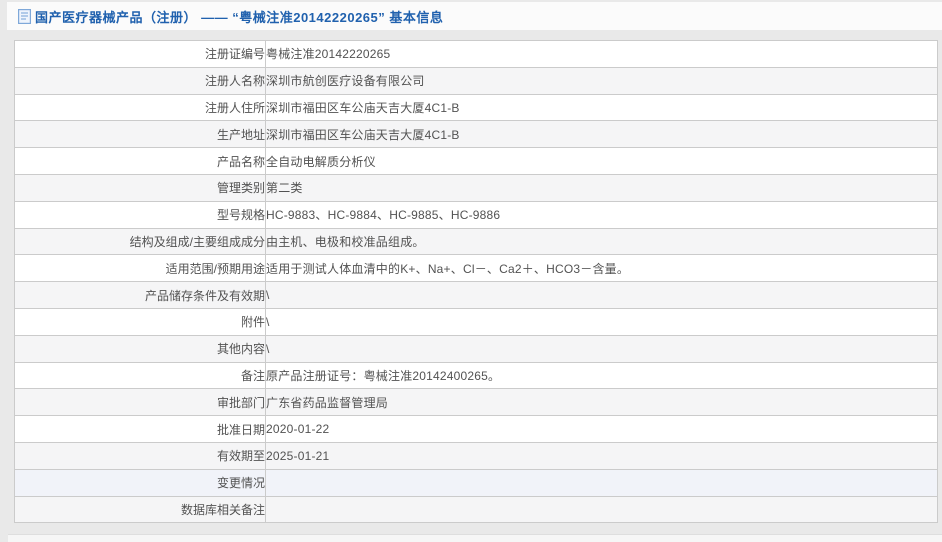  I want to click on table-row: 变更情况, so click(476, 482).